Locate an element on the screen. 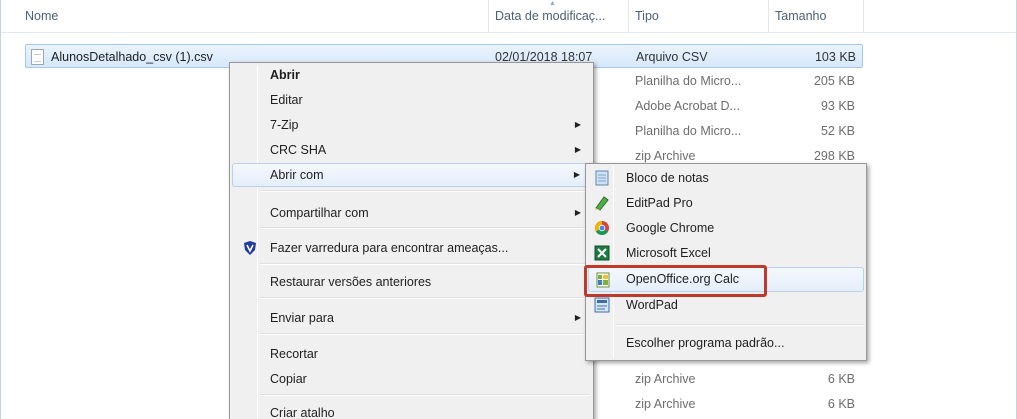 This screenshot has height=419, width=1017. file-size: 103 KB is located at coordinates (835, 57).